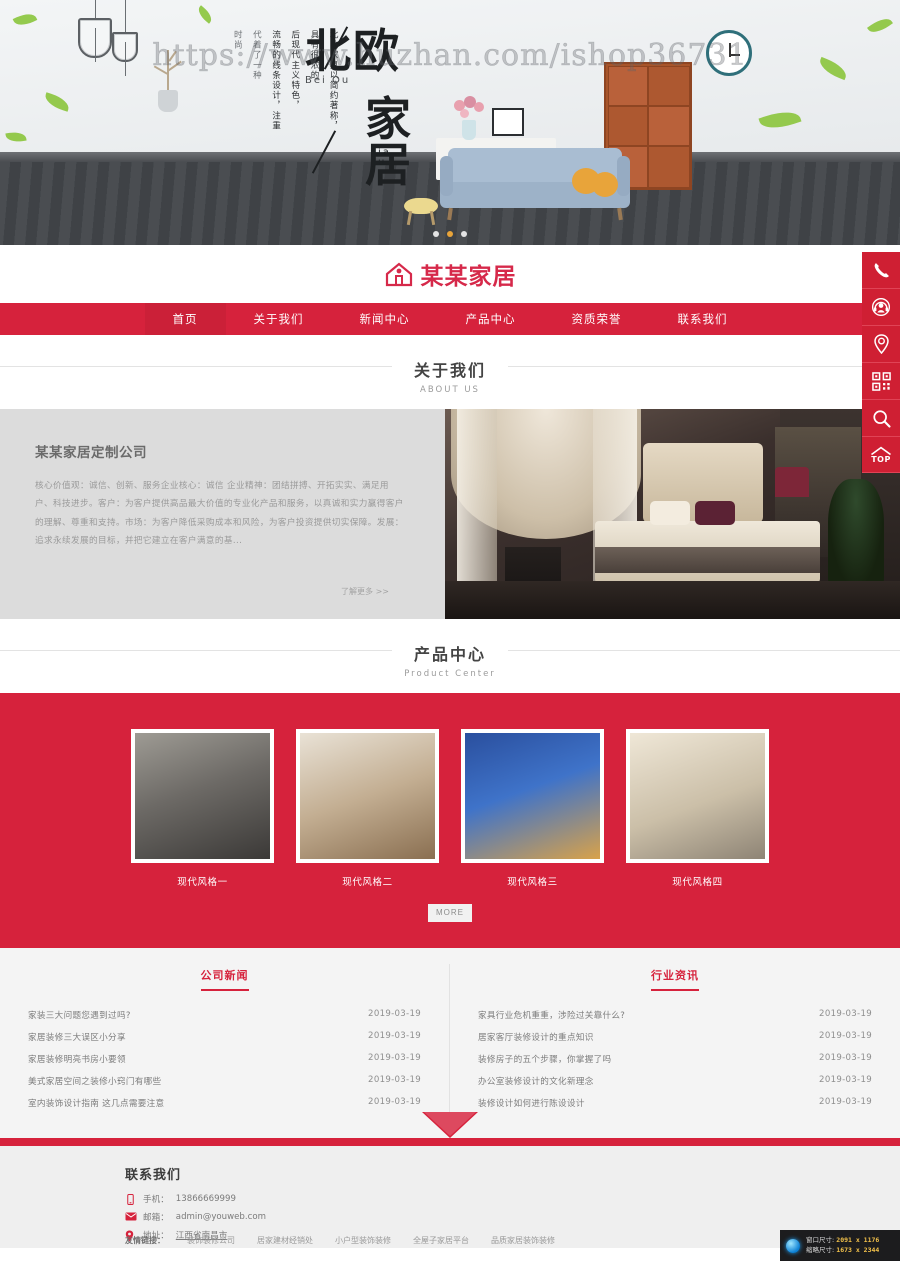 This screenshot has height=1261, width=900. What do you see at coordinates (367, 882) in the screenshot?
I see `product-name: 现代风格二` at bounding box center [367, 882].